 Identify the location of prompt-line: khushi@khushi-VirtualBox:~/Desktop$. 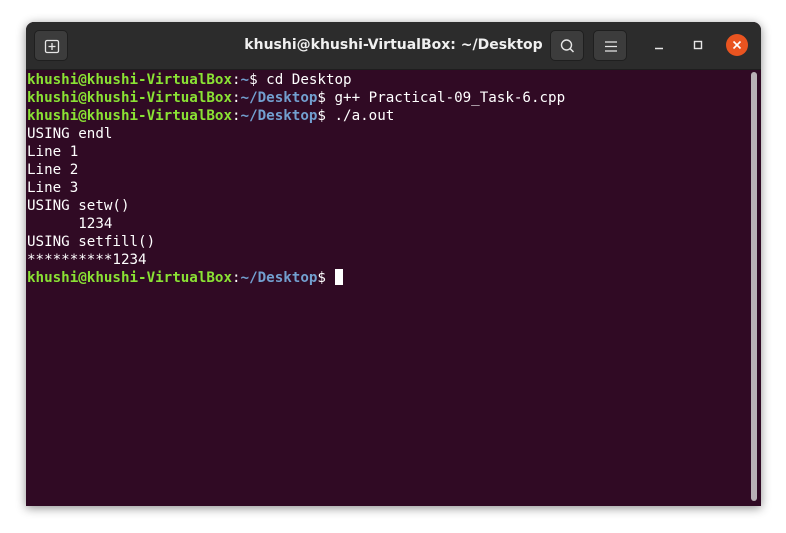
(394, 278).